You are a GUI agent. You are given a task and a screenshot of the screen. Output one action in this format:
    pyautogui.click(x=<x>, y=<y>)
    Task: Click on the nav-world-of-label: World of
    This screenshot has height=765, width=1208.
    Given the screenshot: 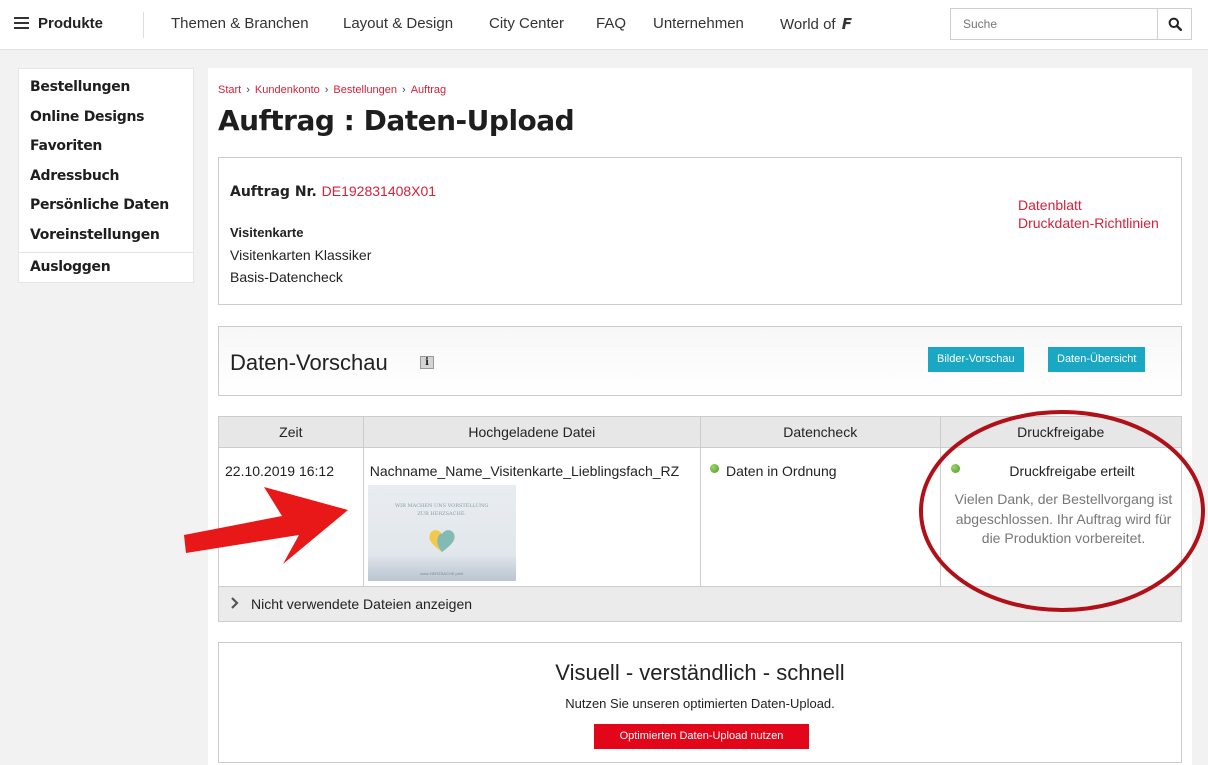 What is the action you would take?
    pyautogui.click(x=808, y=24)
    